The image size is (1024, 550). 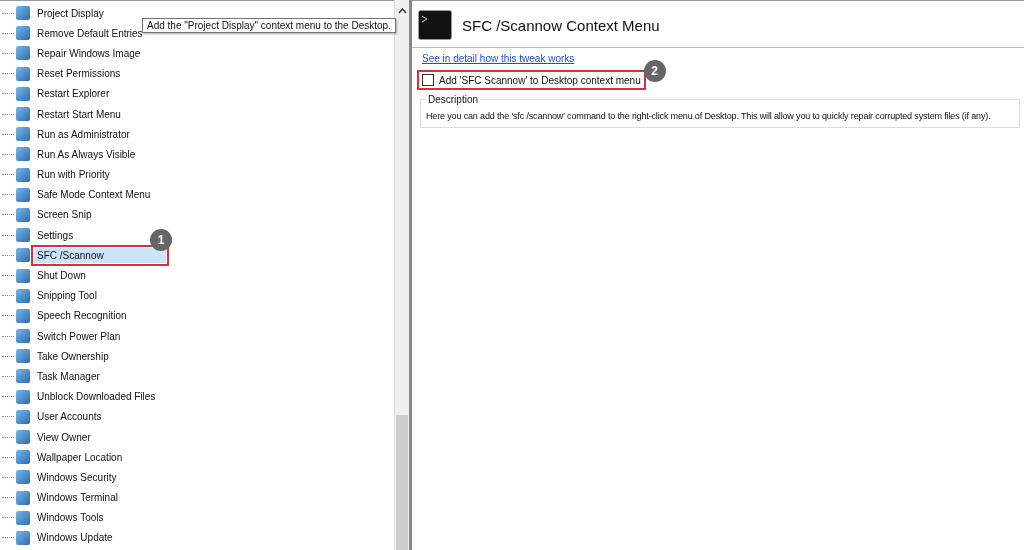 I want to click on checkbox-label: Add 'SFC Scannow' to Desktop context menu, so click(x=540, y=80).